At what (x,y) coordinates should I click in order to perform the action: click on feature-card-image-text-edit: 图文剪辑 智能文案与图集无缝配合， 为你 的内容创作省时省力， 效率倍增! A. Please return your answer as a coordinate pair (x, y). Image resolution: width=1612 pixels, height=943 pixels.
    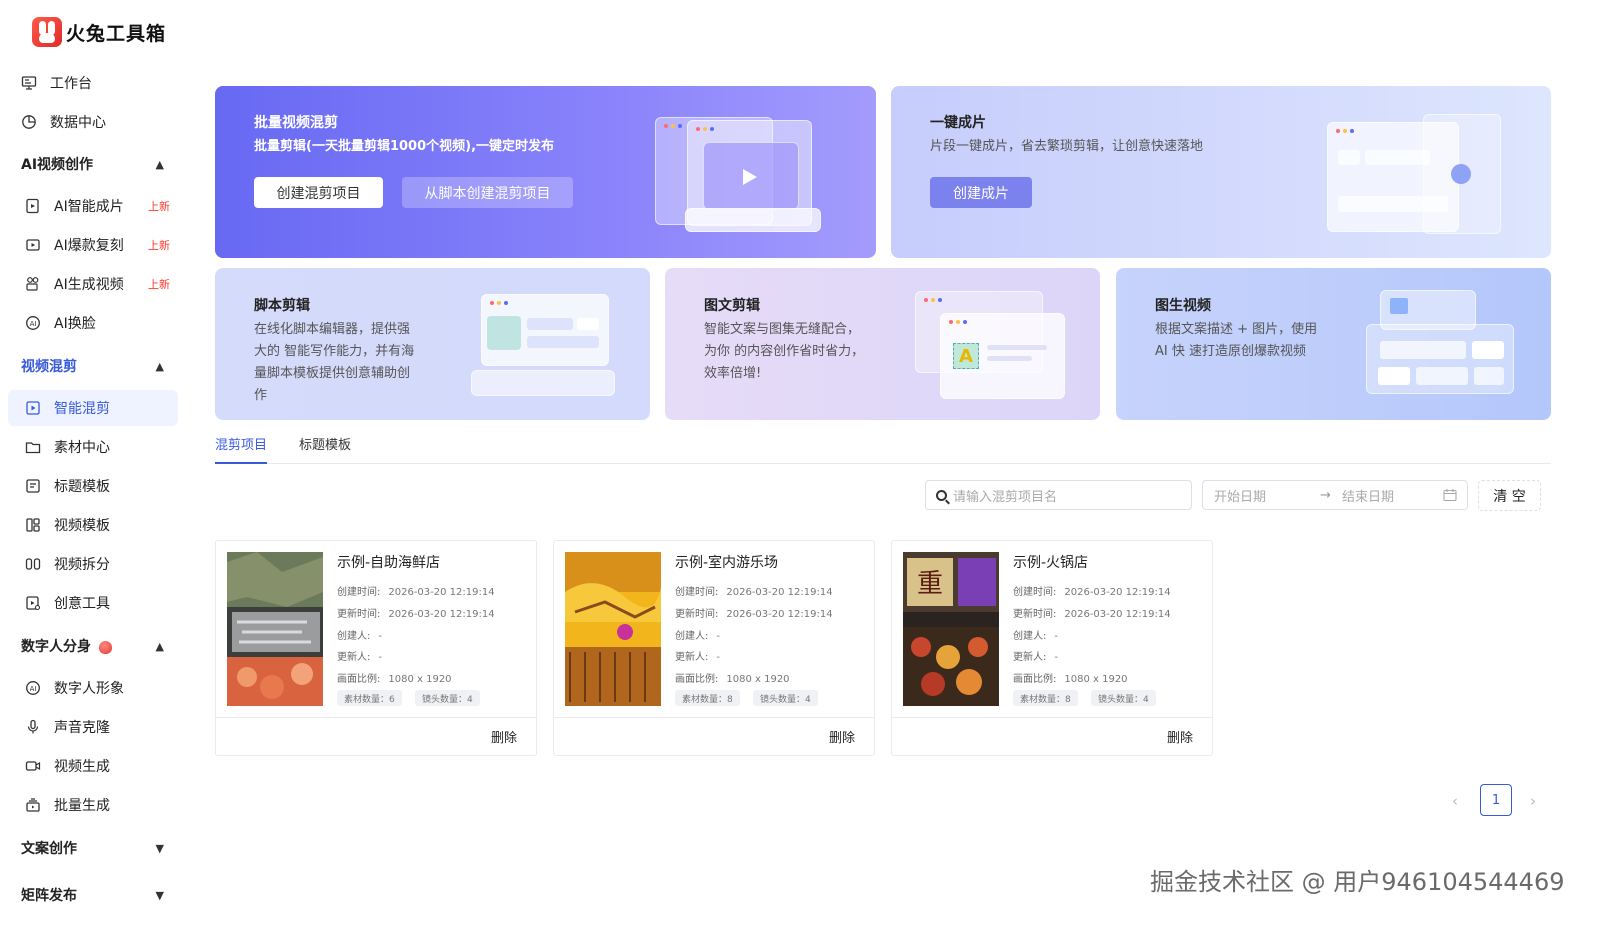
    Looking at the image, I should click on (882, 344).